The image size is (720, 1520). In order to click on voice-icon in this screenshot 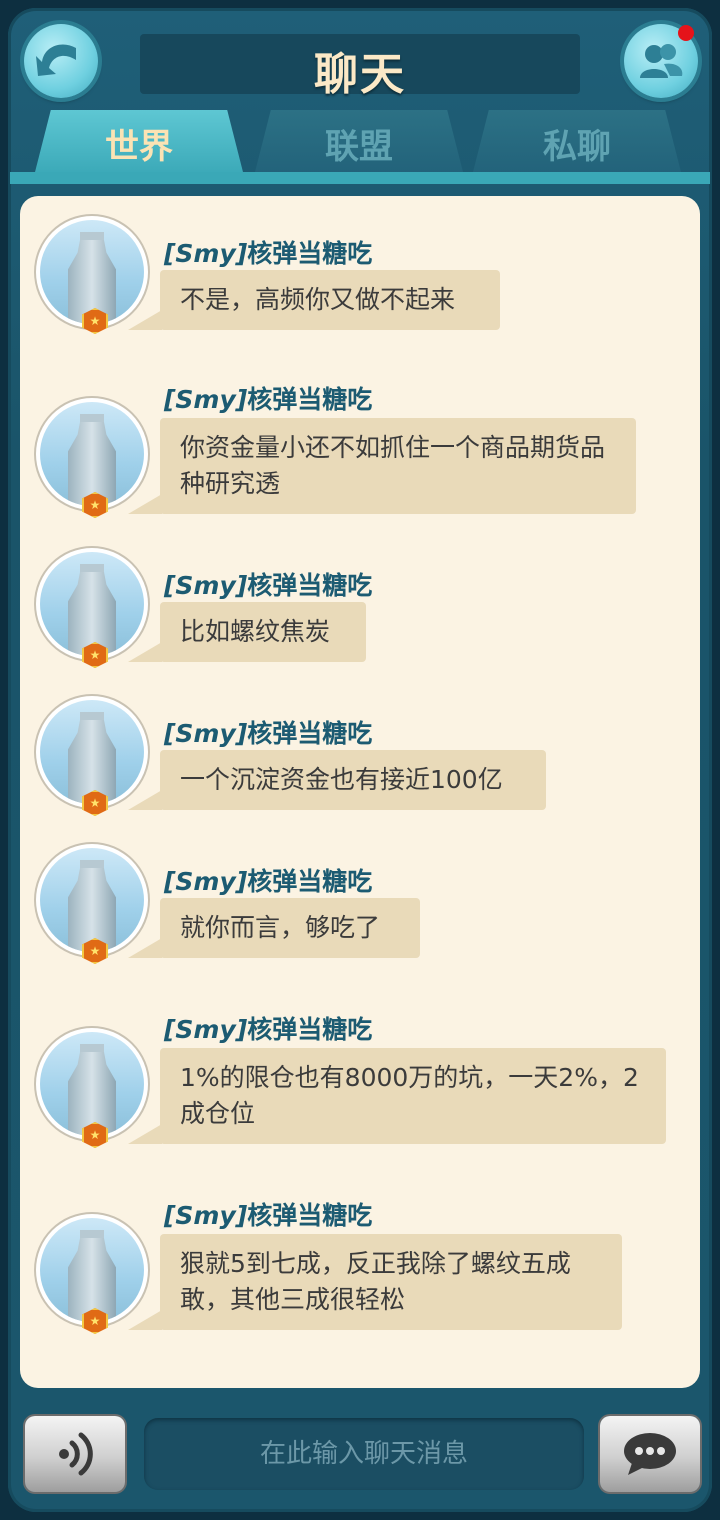, I will do `click(76, 1454)`.